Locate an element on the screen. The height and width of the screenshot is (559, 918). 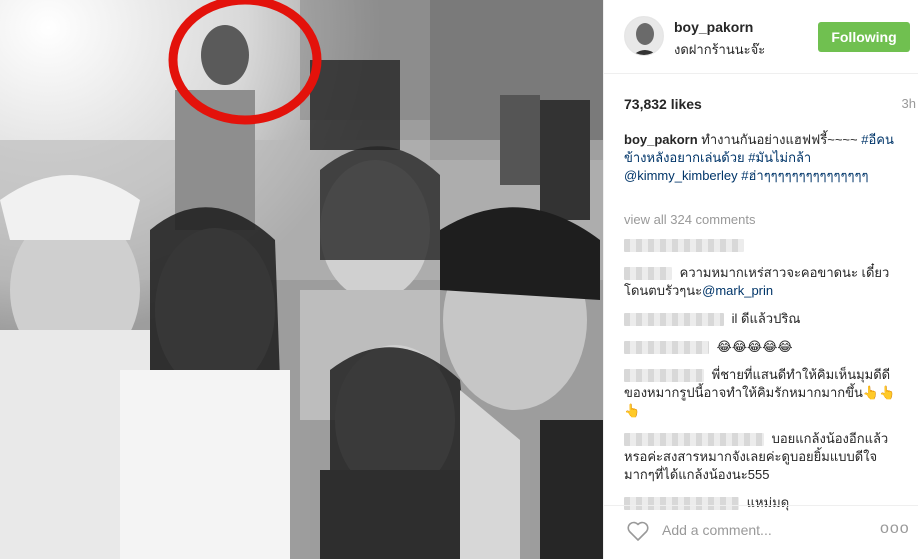
comment-footer: Add a comment... ooo is located at coordinates (761, 532).